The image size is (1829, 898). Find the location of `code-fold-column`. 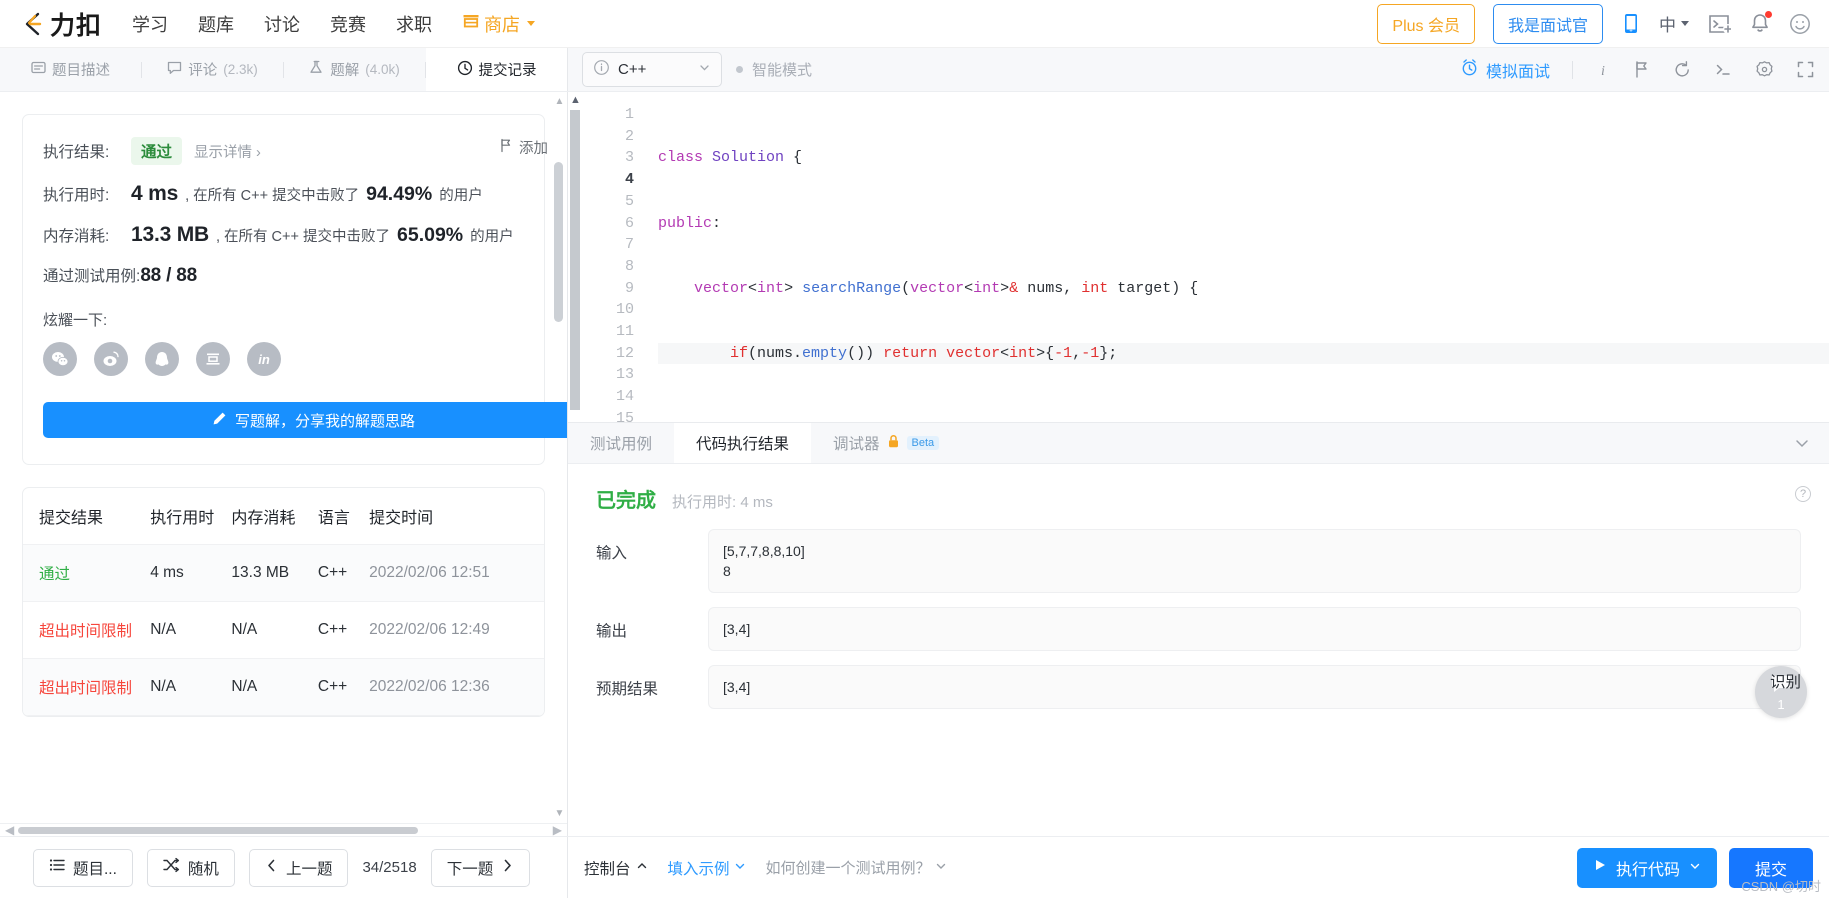

code-fold-column is located at coordinates (588, 257).